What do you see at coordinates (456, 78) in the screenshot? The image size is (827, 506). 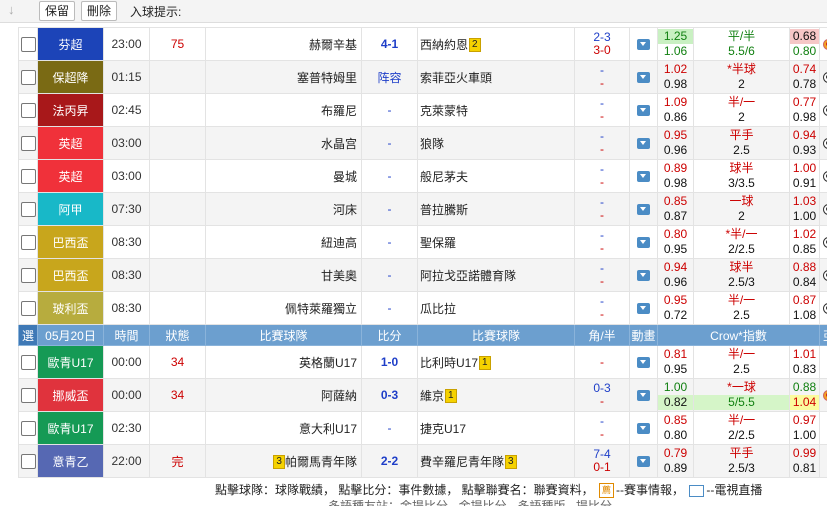 I see `away-team-name: 索菲亞火車頭` at bounding box center [456, 78].